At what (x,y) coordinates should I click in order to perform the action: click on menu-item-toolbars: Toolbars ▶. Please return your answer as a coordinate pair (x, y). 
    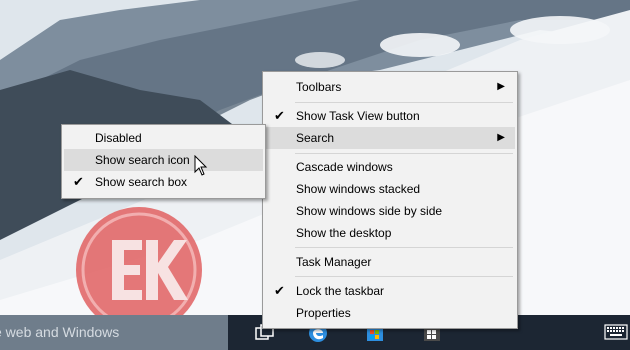
    Looking at the image, I should click on (390, 87).